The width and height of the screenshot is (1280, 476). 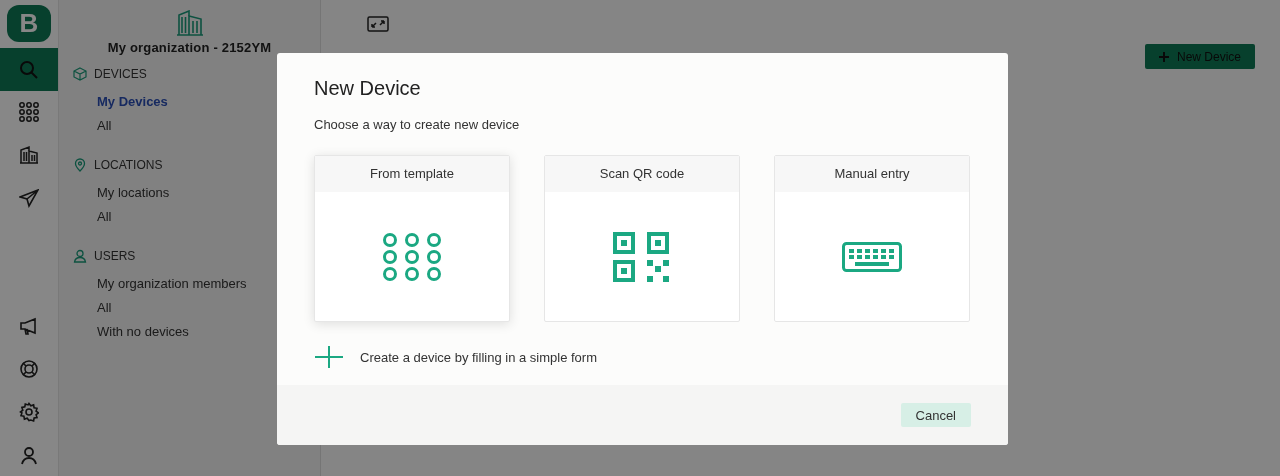 What do you see at coordinates (872, 238) in the screenshot?
I see `option-card: Manual entry` at bounding box center [872, 238].